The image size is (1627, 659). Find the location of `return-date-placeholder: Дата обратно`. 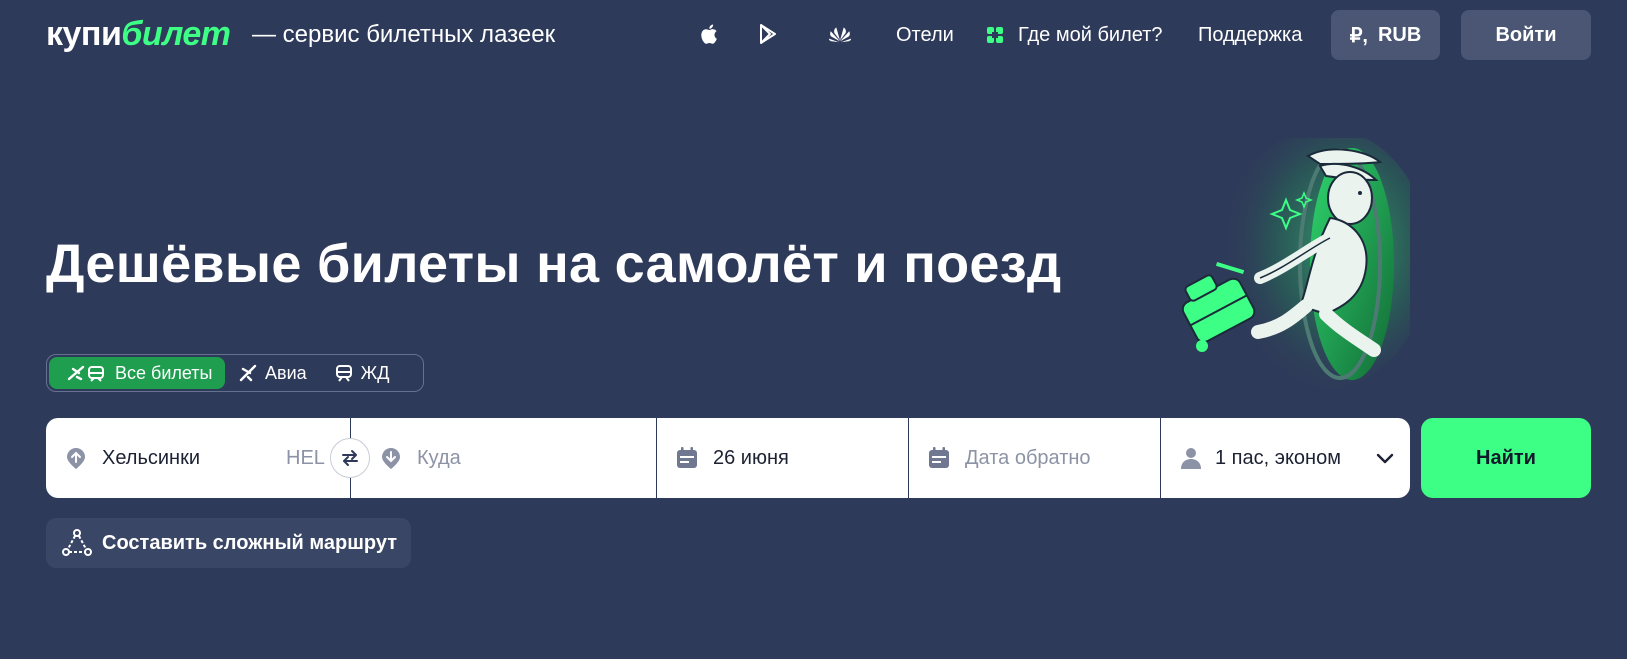

return-date-placeholder: Дата обратно is located at coordinates (1028, 458).